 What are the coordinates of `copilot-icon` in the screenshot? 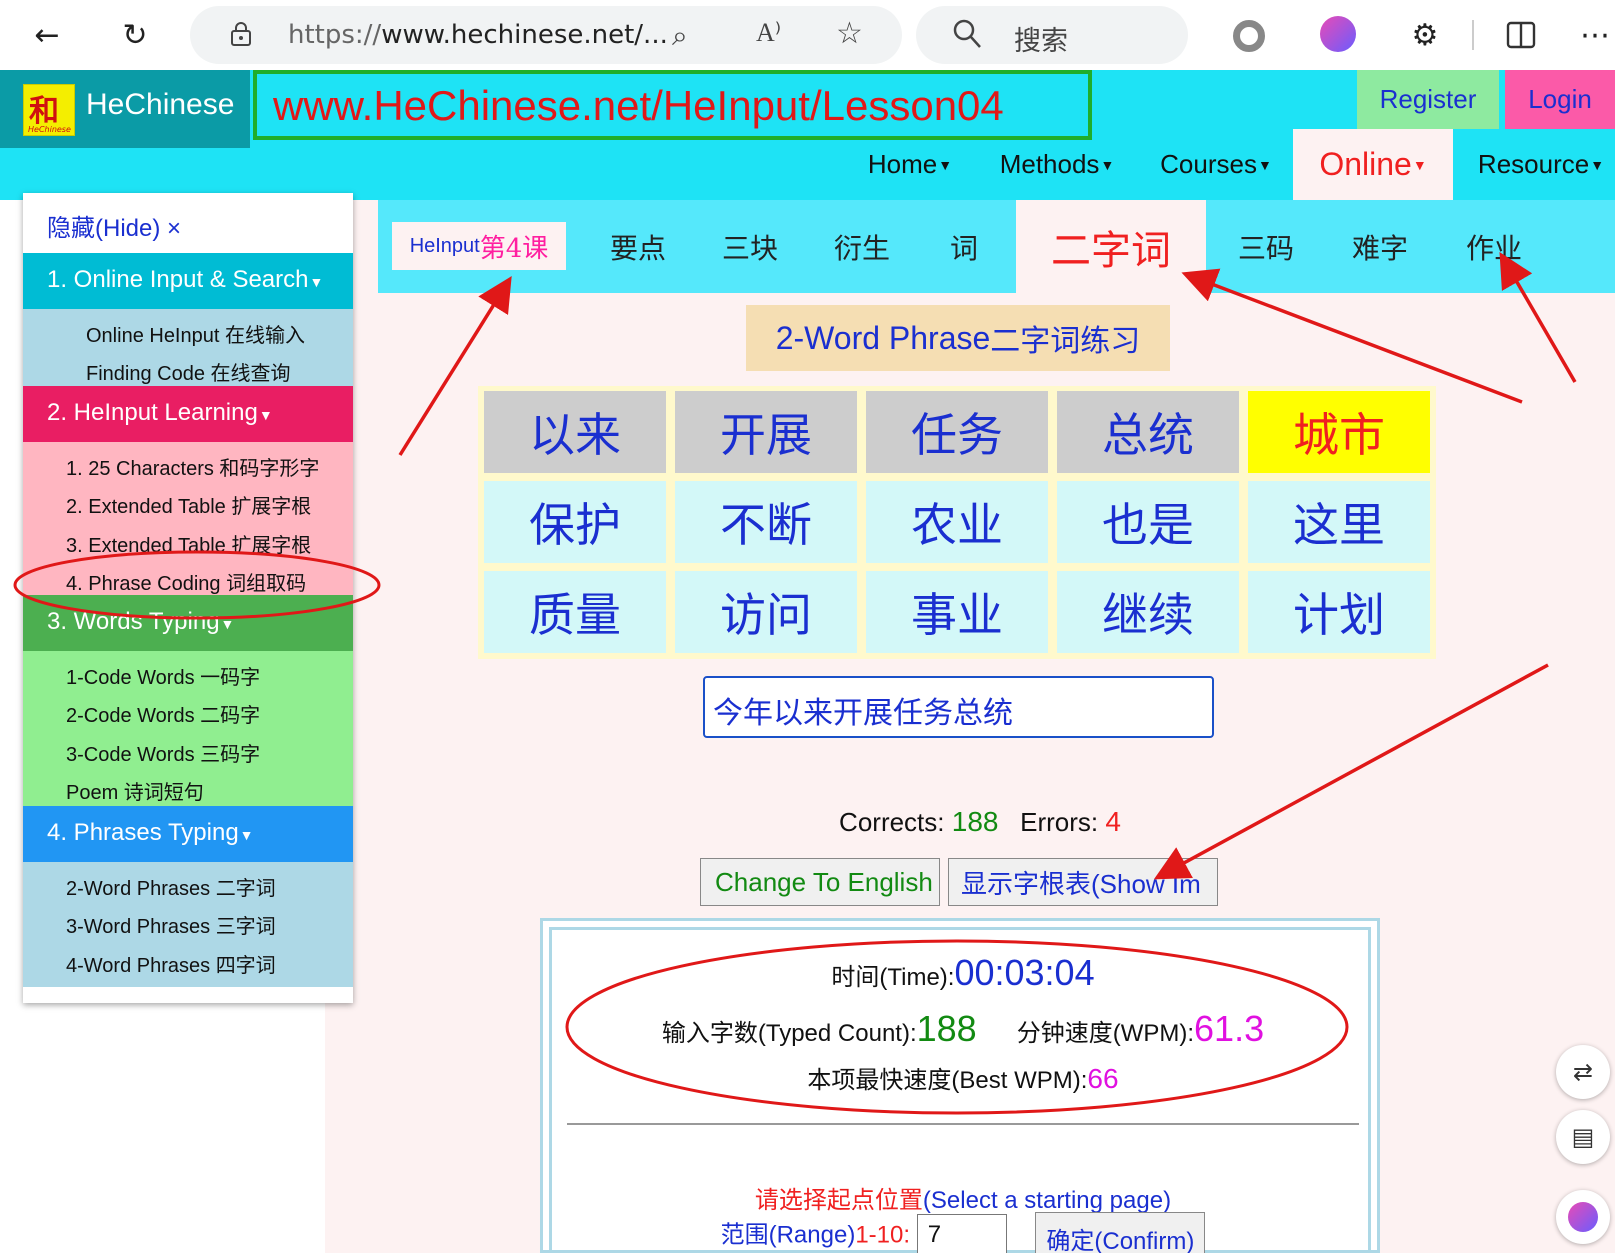 It's located at (1583, 1217).